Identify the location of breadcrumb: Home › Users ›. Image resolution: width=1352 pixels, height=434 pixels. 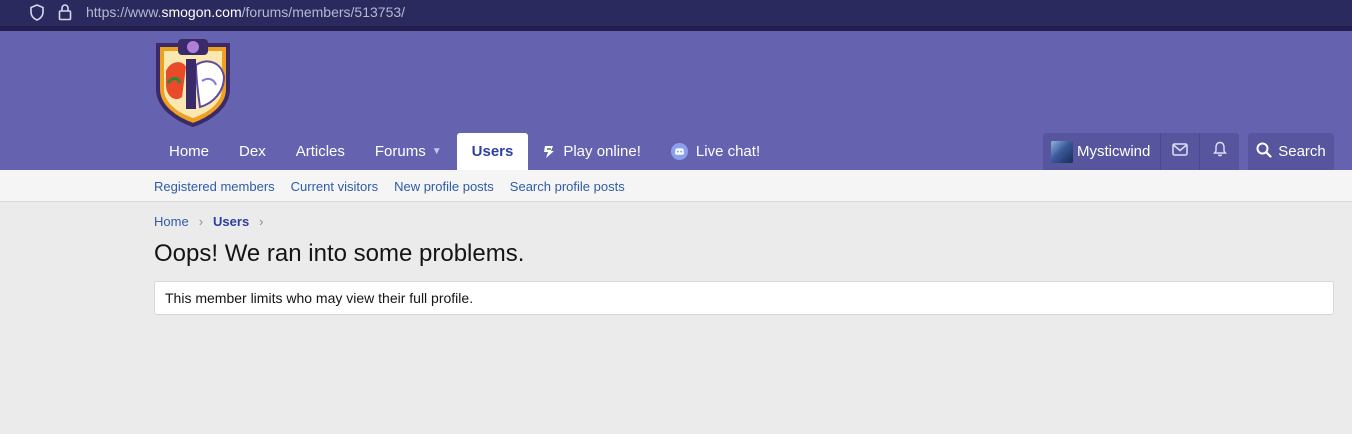
(214, 221).